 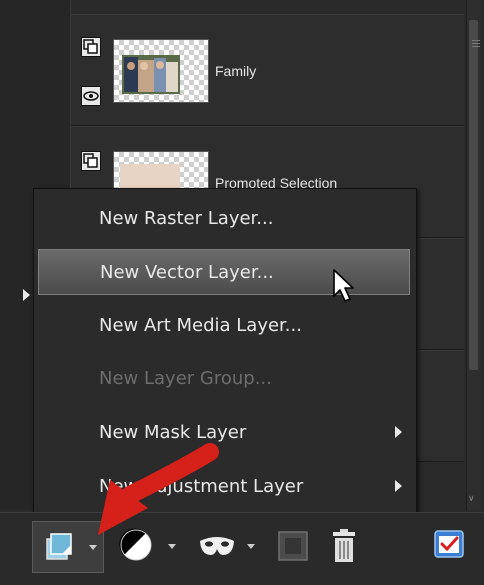 What do you see at coordinates (59, 546) in the screenshot?
I see `new-layer-icon` at bounding box center [59, 546].